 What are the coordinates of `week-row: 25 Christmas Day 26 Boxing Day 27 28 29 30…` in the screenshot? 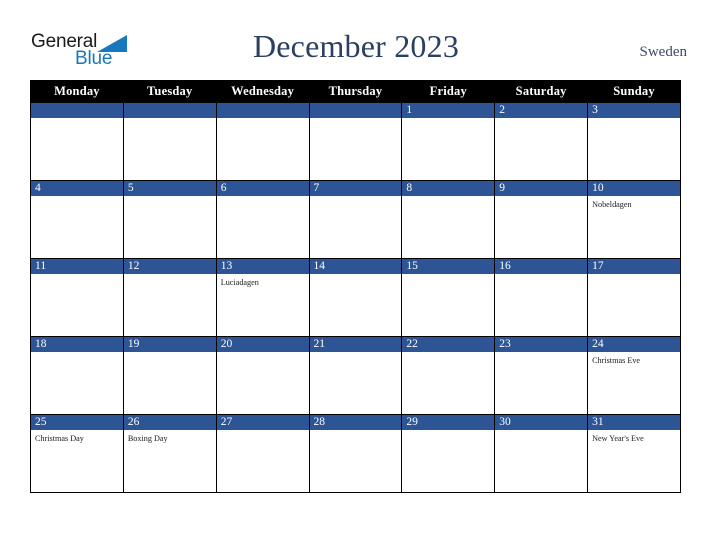 It's located at (355, 453).